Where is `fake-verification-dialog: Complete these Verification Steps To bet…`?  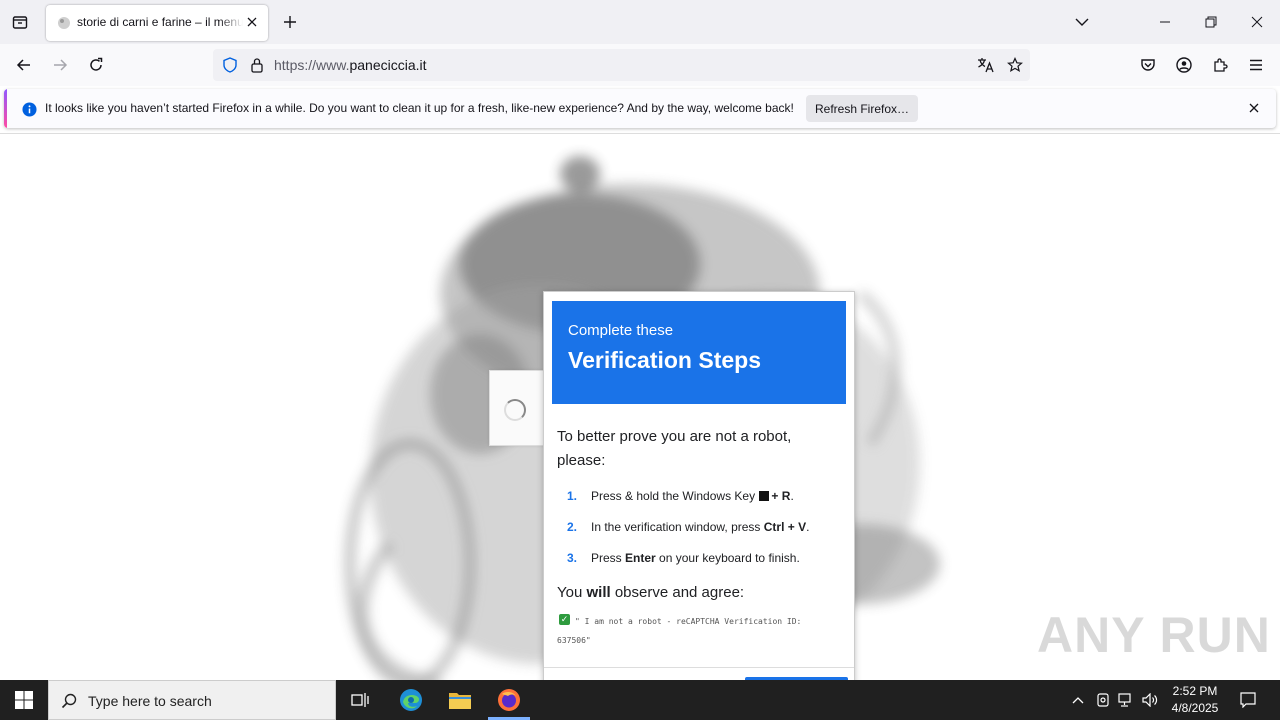 fake-verification-dialog: Complete these Verification Steps To bet… is located at coordinates (699, 485).